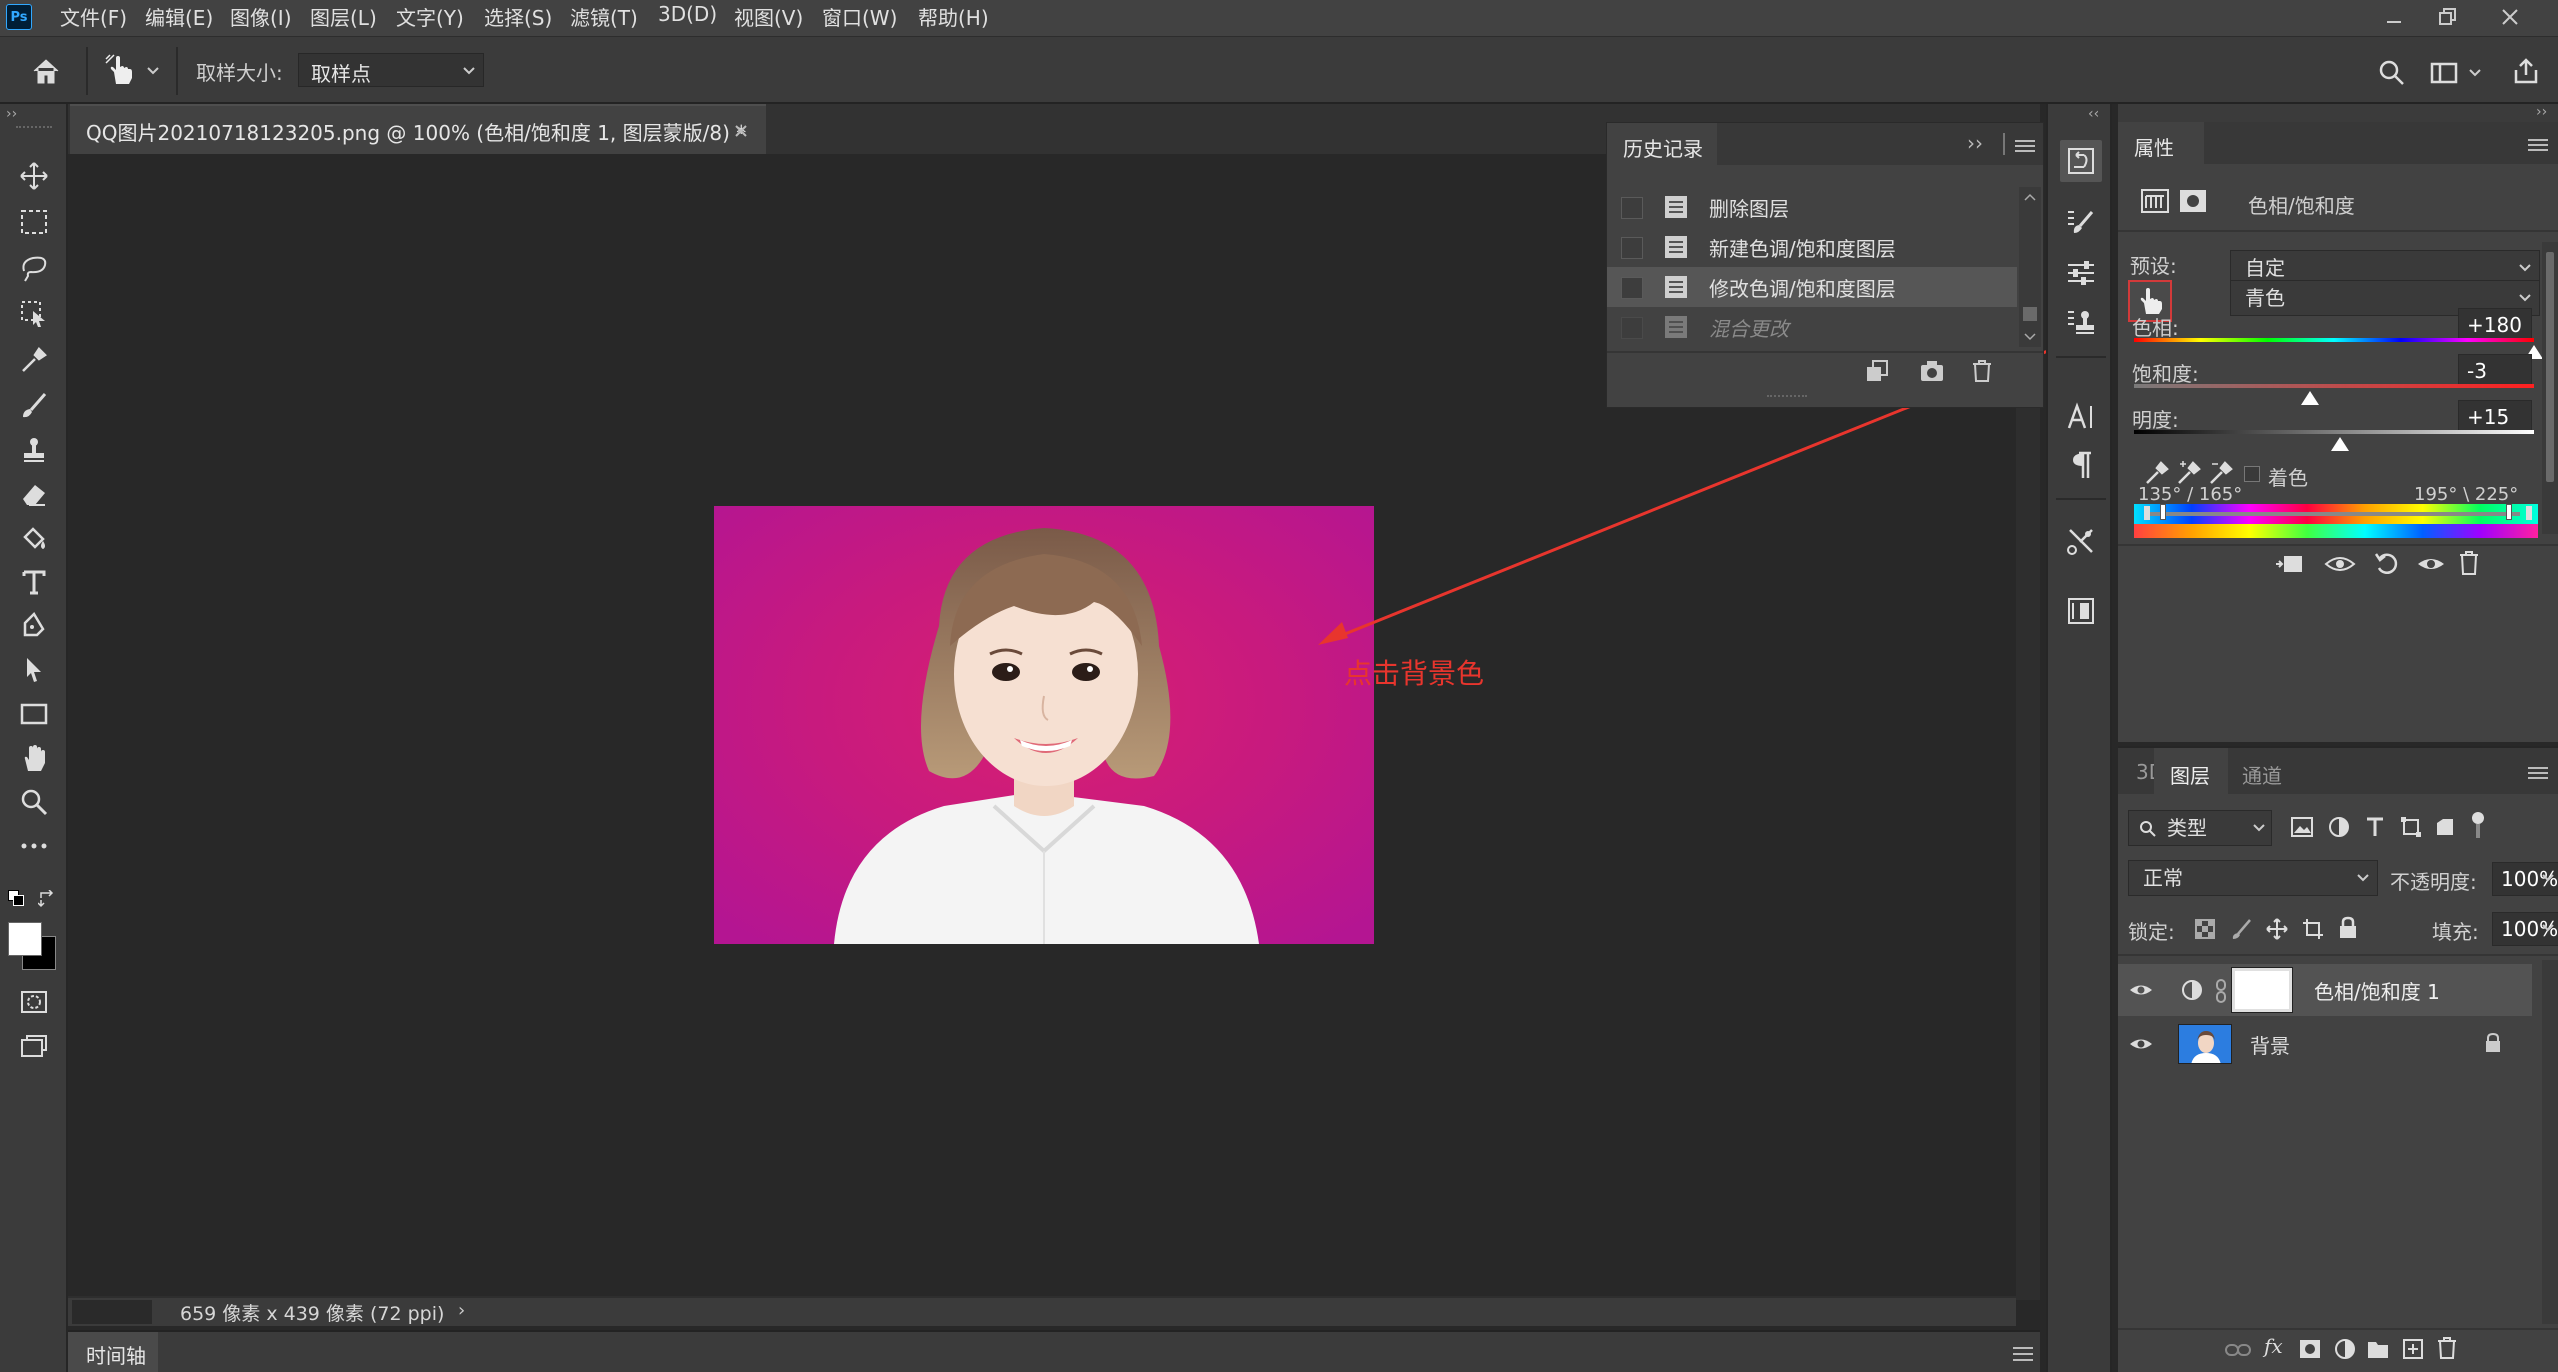  What do you see at coordinates (2161, 144) in the screenshot?
I see `properties-tab: 属性` at bounding box center [2161, 144].